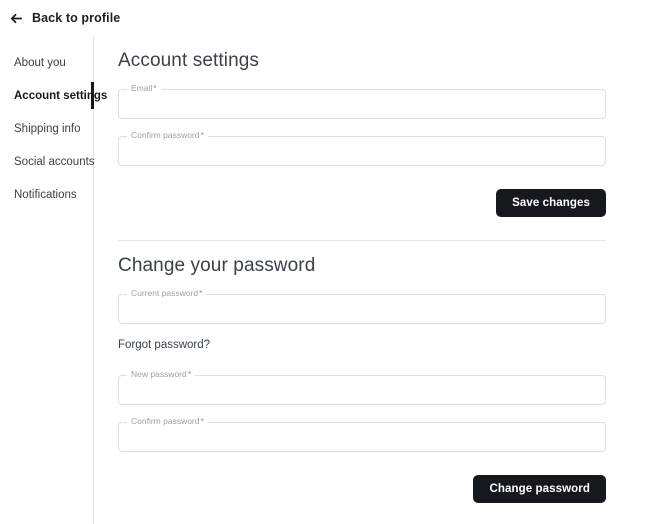 This screenshot has height=524, width=648. What do you see at coordinates (61, 95) in the screenshot?
I see `sidebar-item-label: Account settings` at bounding box center [61, 95].